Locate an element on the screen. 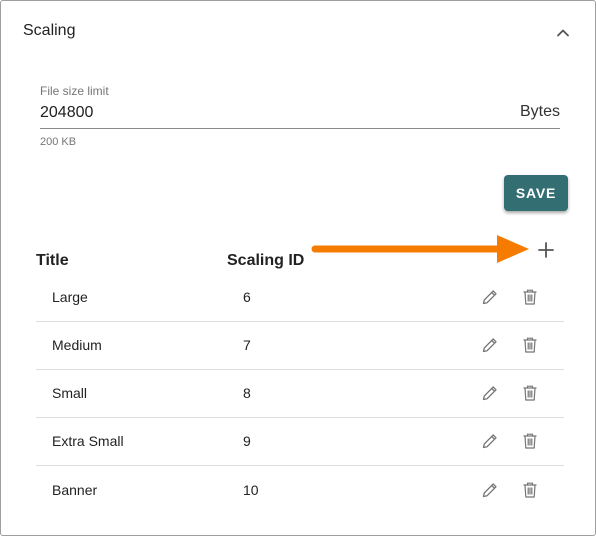 This screenshot has width=596, height=536. save-button: SAVE is located at coordinates (536, 193).